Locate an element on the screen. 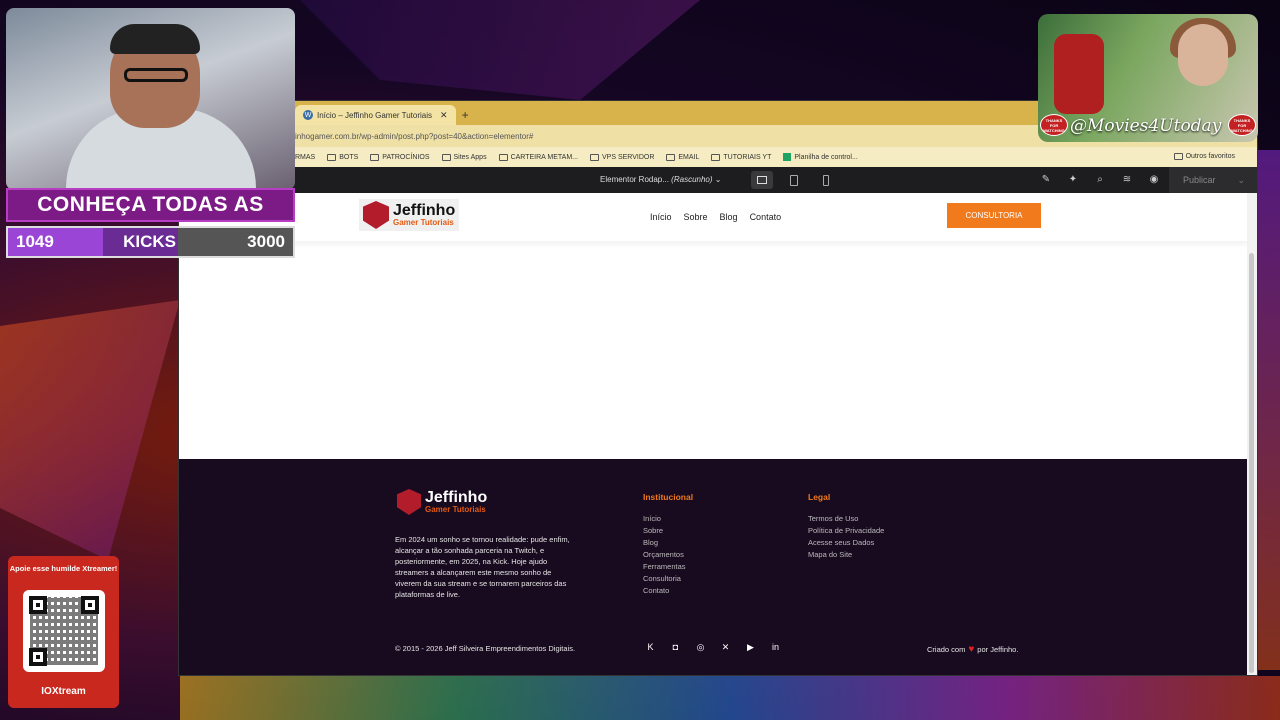 The height and width of the screenshot is (720, 1280). notifications-icon: ✦ is located at coordinates (1073, 180).